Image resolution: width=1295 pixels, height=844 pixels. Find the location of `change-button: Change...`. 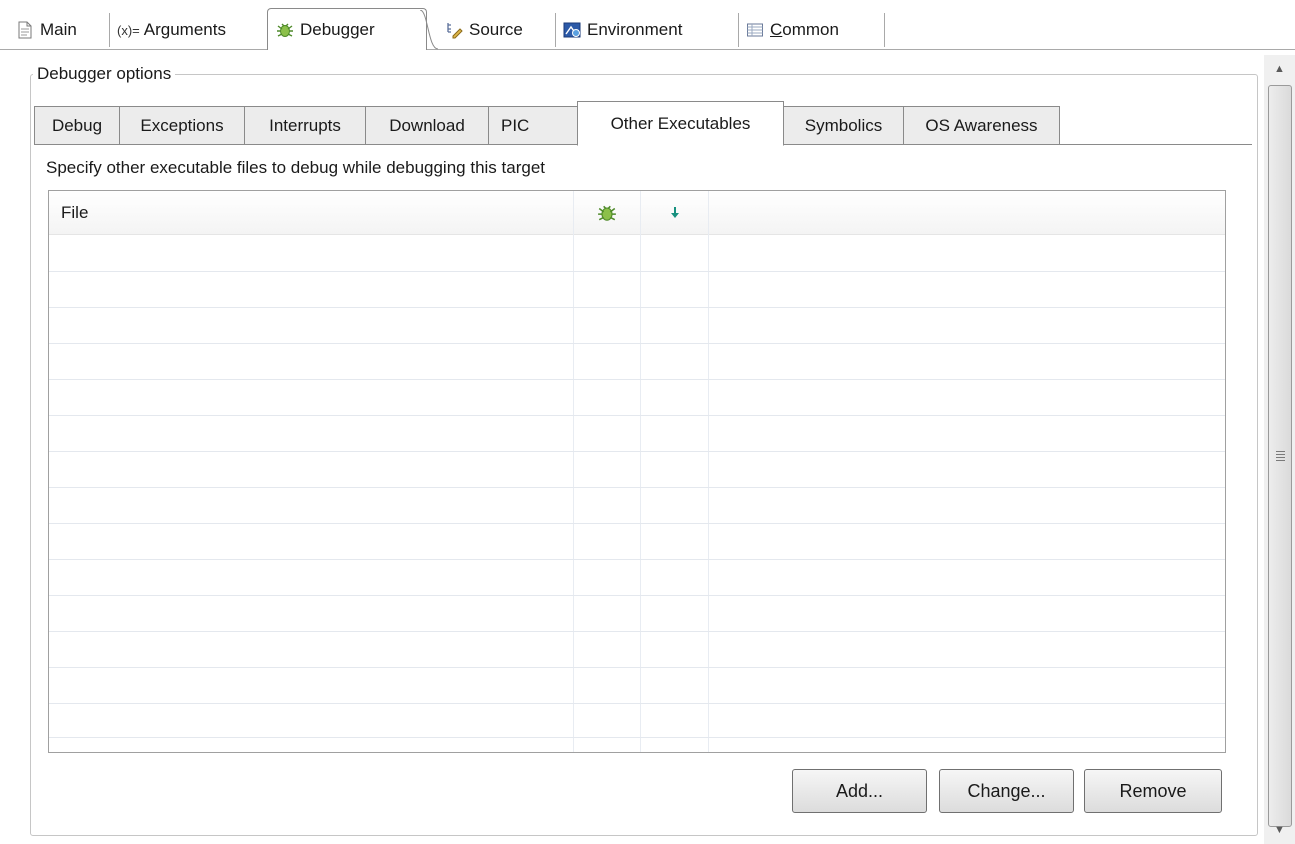

change-button: Change... is located at coordinates (1006, 791).